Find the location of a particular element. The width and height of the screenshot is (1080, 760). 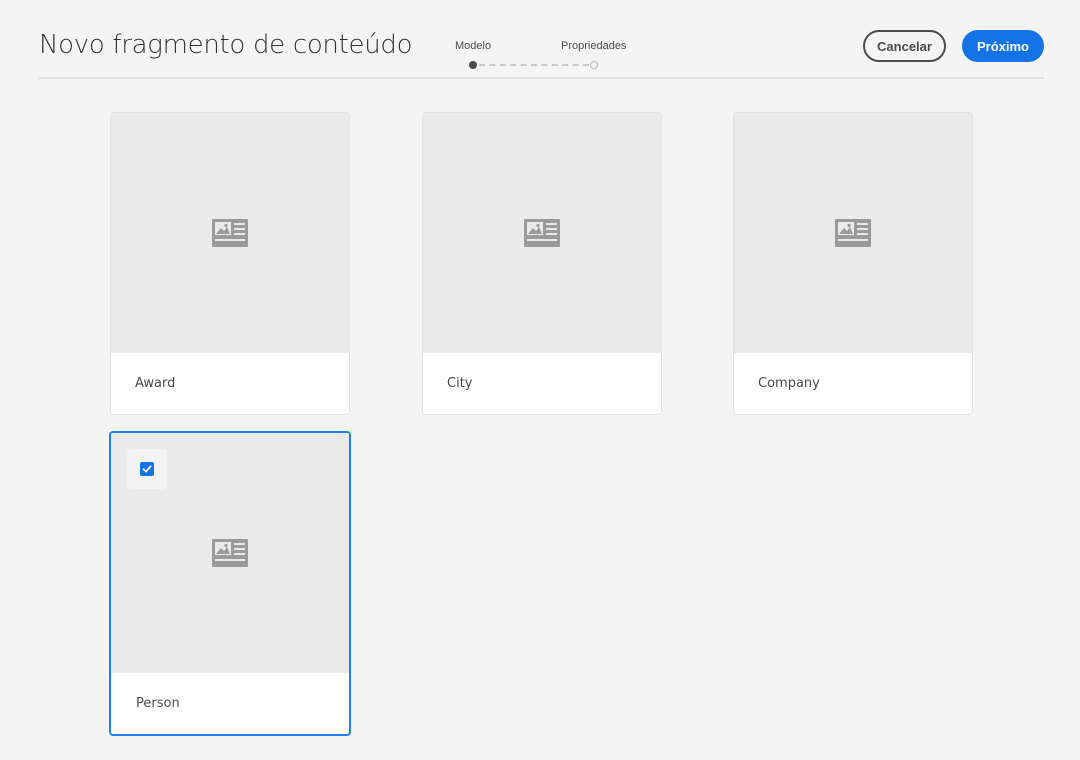

checkmark-icon is located at coordinates (147, 469).